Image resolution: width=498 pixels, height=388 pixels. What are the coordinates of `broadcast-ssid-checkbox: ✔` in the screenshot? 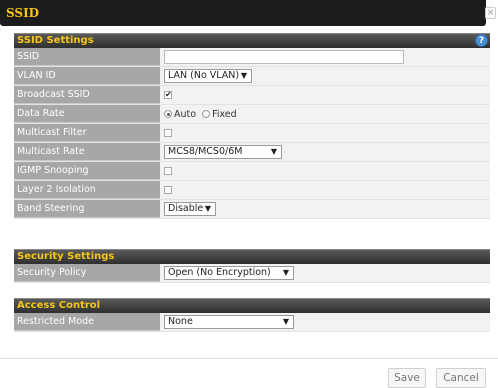 It's located at (168, 95).